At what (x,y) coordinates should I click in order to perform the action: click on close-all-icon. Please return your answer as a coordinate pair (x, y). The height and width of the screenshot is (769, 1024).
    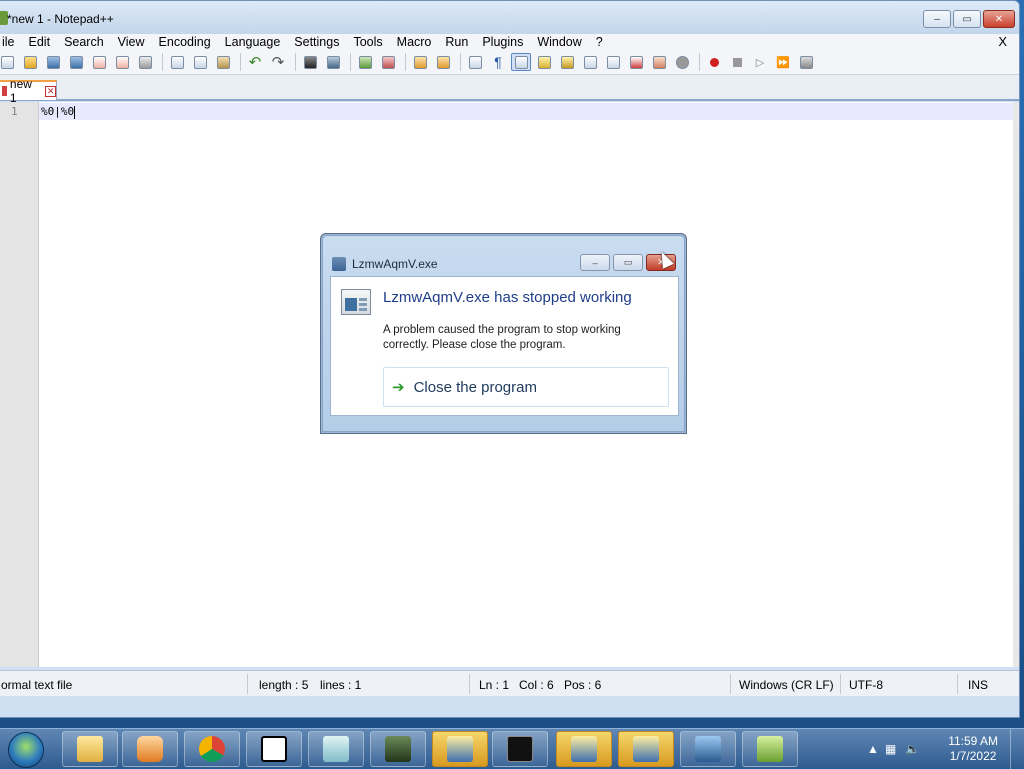
    Looking at the image, I should click on (122, 62).